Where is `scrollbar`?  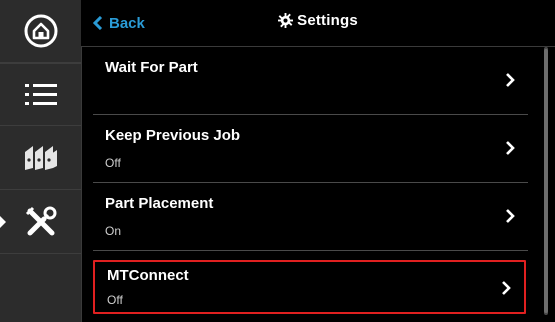
scrollbar is located at coordinates (546, 181).